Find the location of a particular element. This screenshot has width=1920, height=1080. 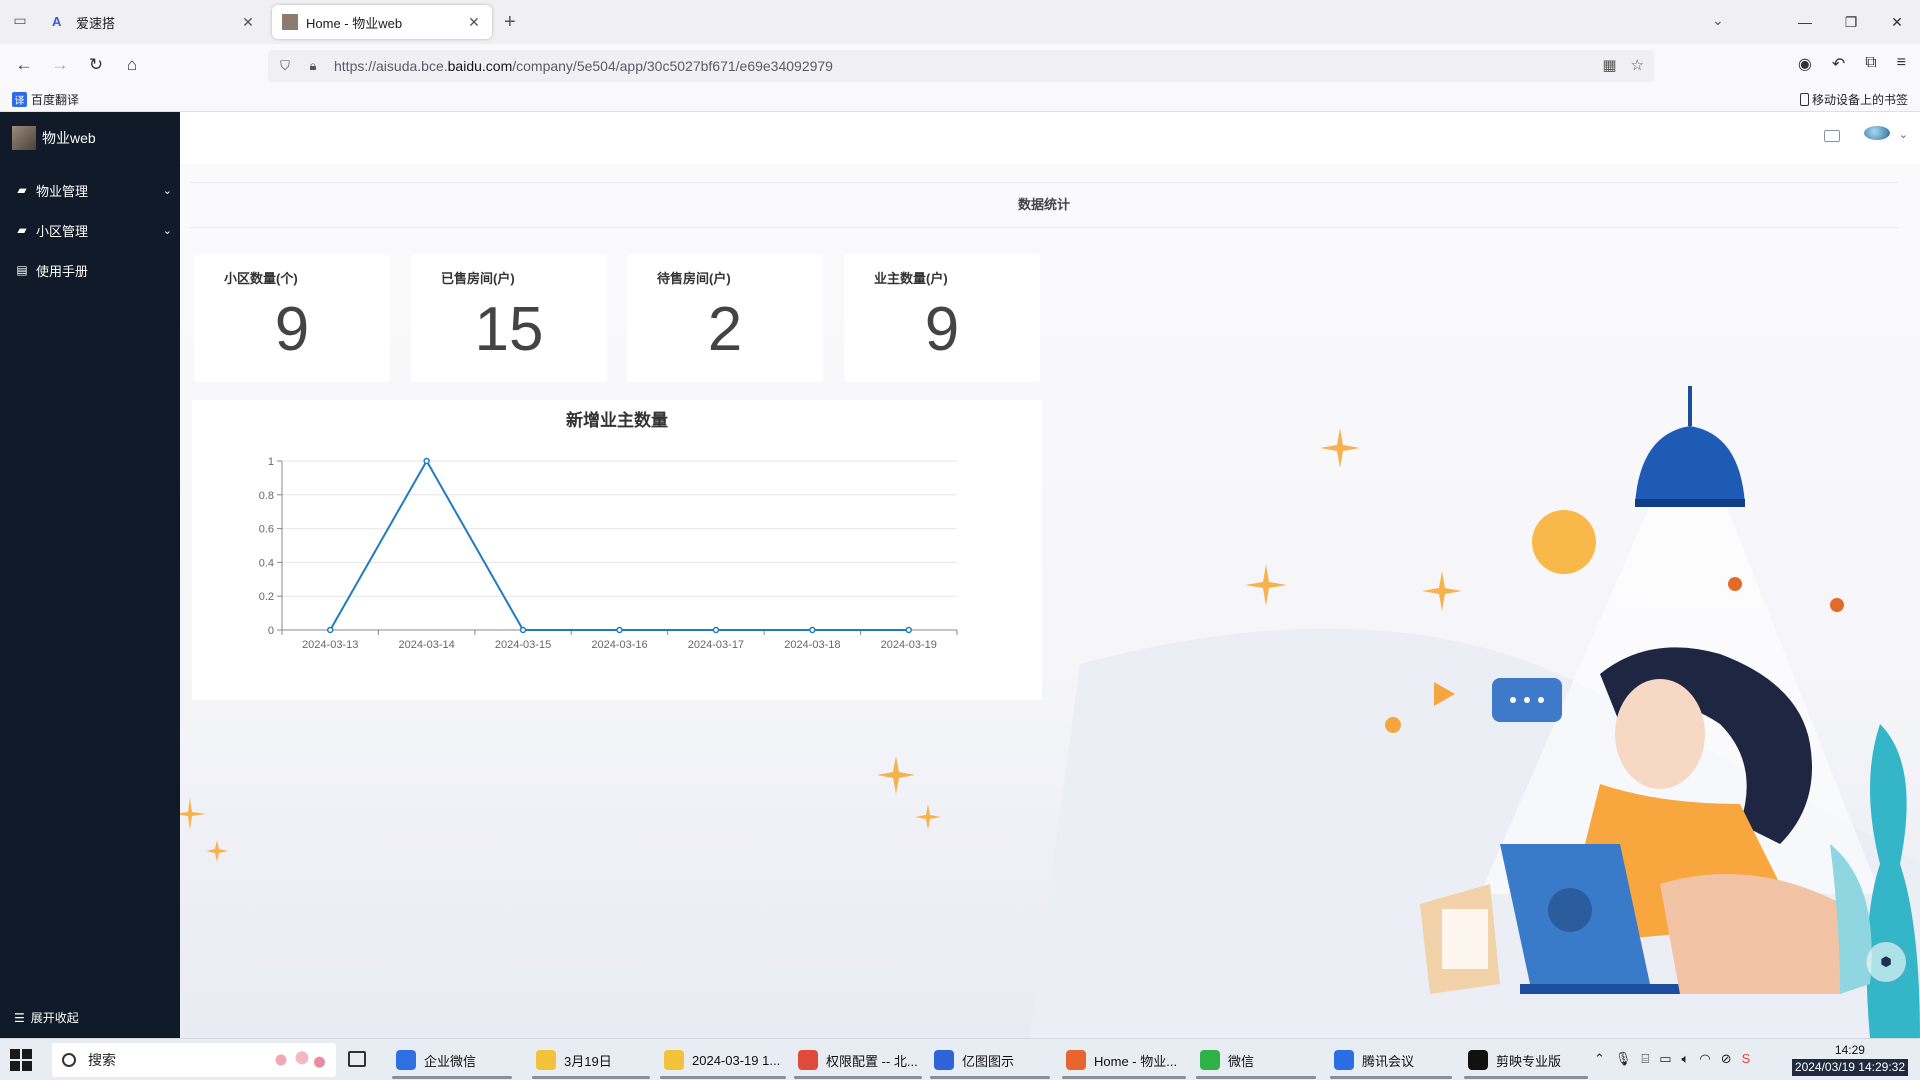

app-logo: 物业web is located at coordinates (90, 138).